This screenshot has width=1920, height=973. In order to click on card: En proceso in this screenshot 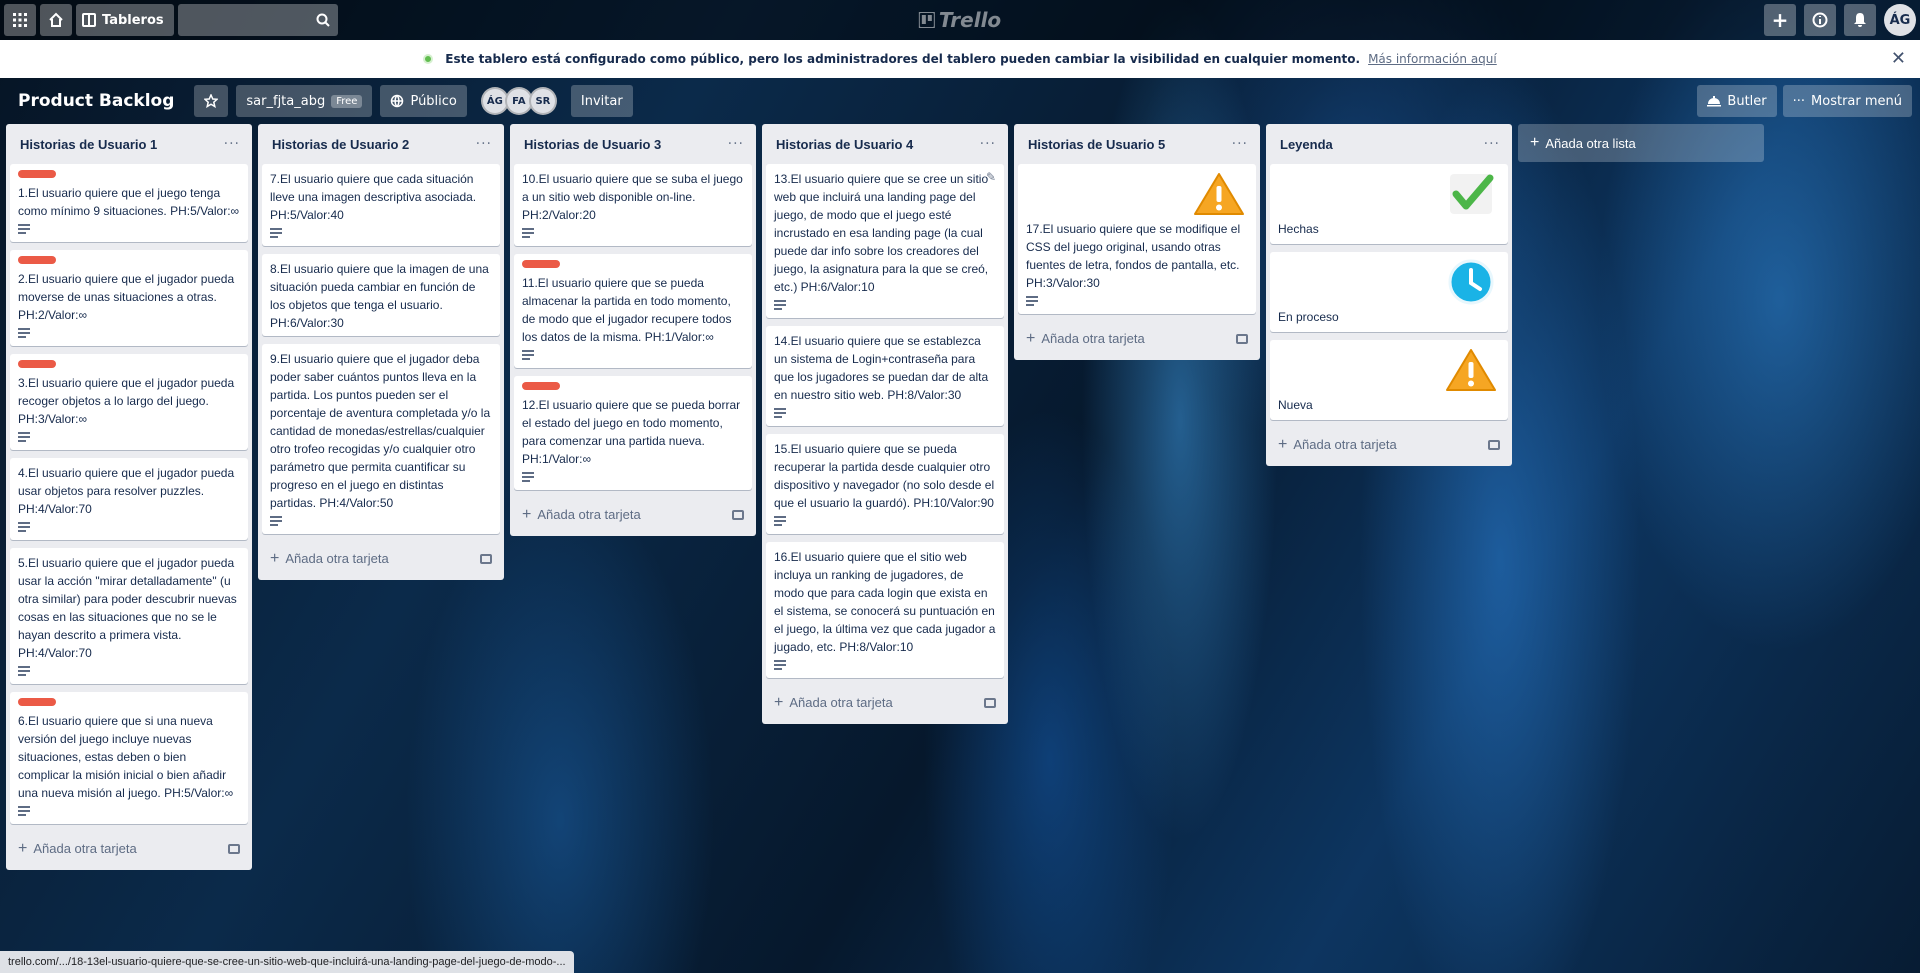, I will do `click(1389, 292)`.